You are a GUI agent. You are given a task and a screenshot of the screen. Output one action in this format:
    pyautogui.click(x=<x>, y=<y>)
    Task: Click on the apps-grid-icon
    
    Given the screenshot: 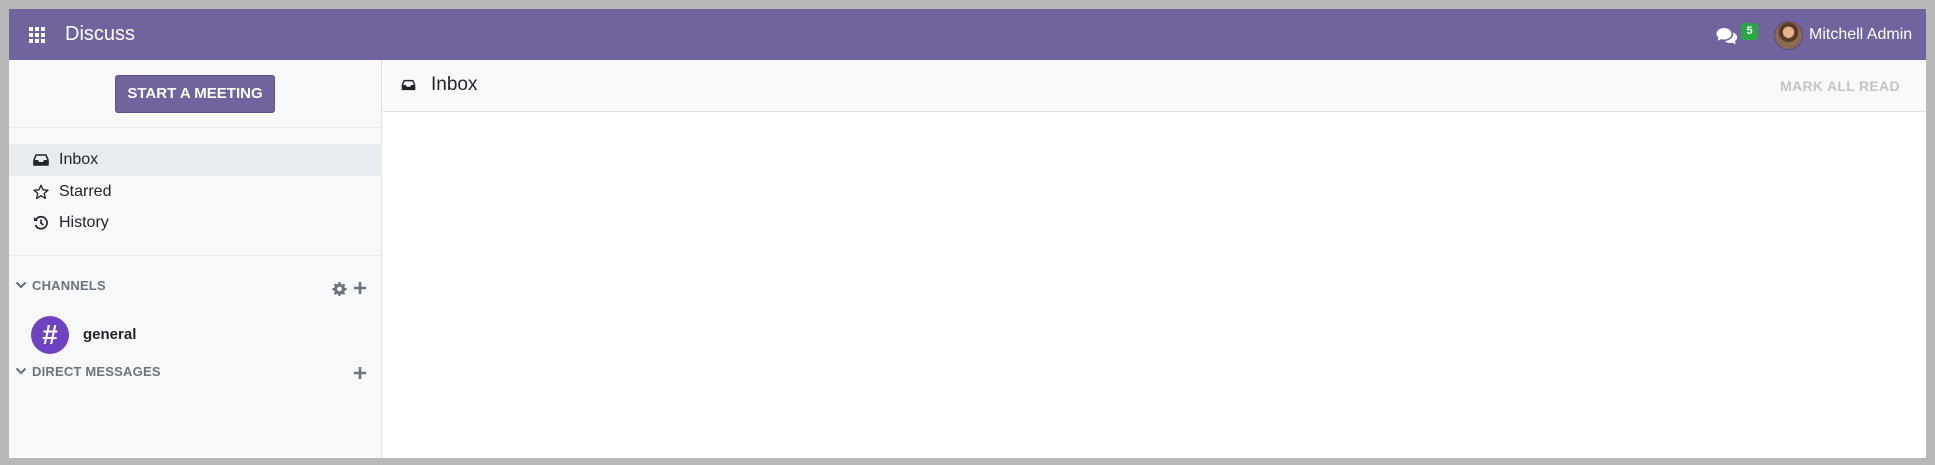 What is the action you would take?
    pyautogui.click(x=38, y=35)
    